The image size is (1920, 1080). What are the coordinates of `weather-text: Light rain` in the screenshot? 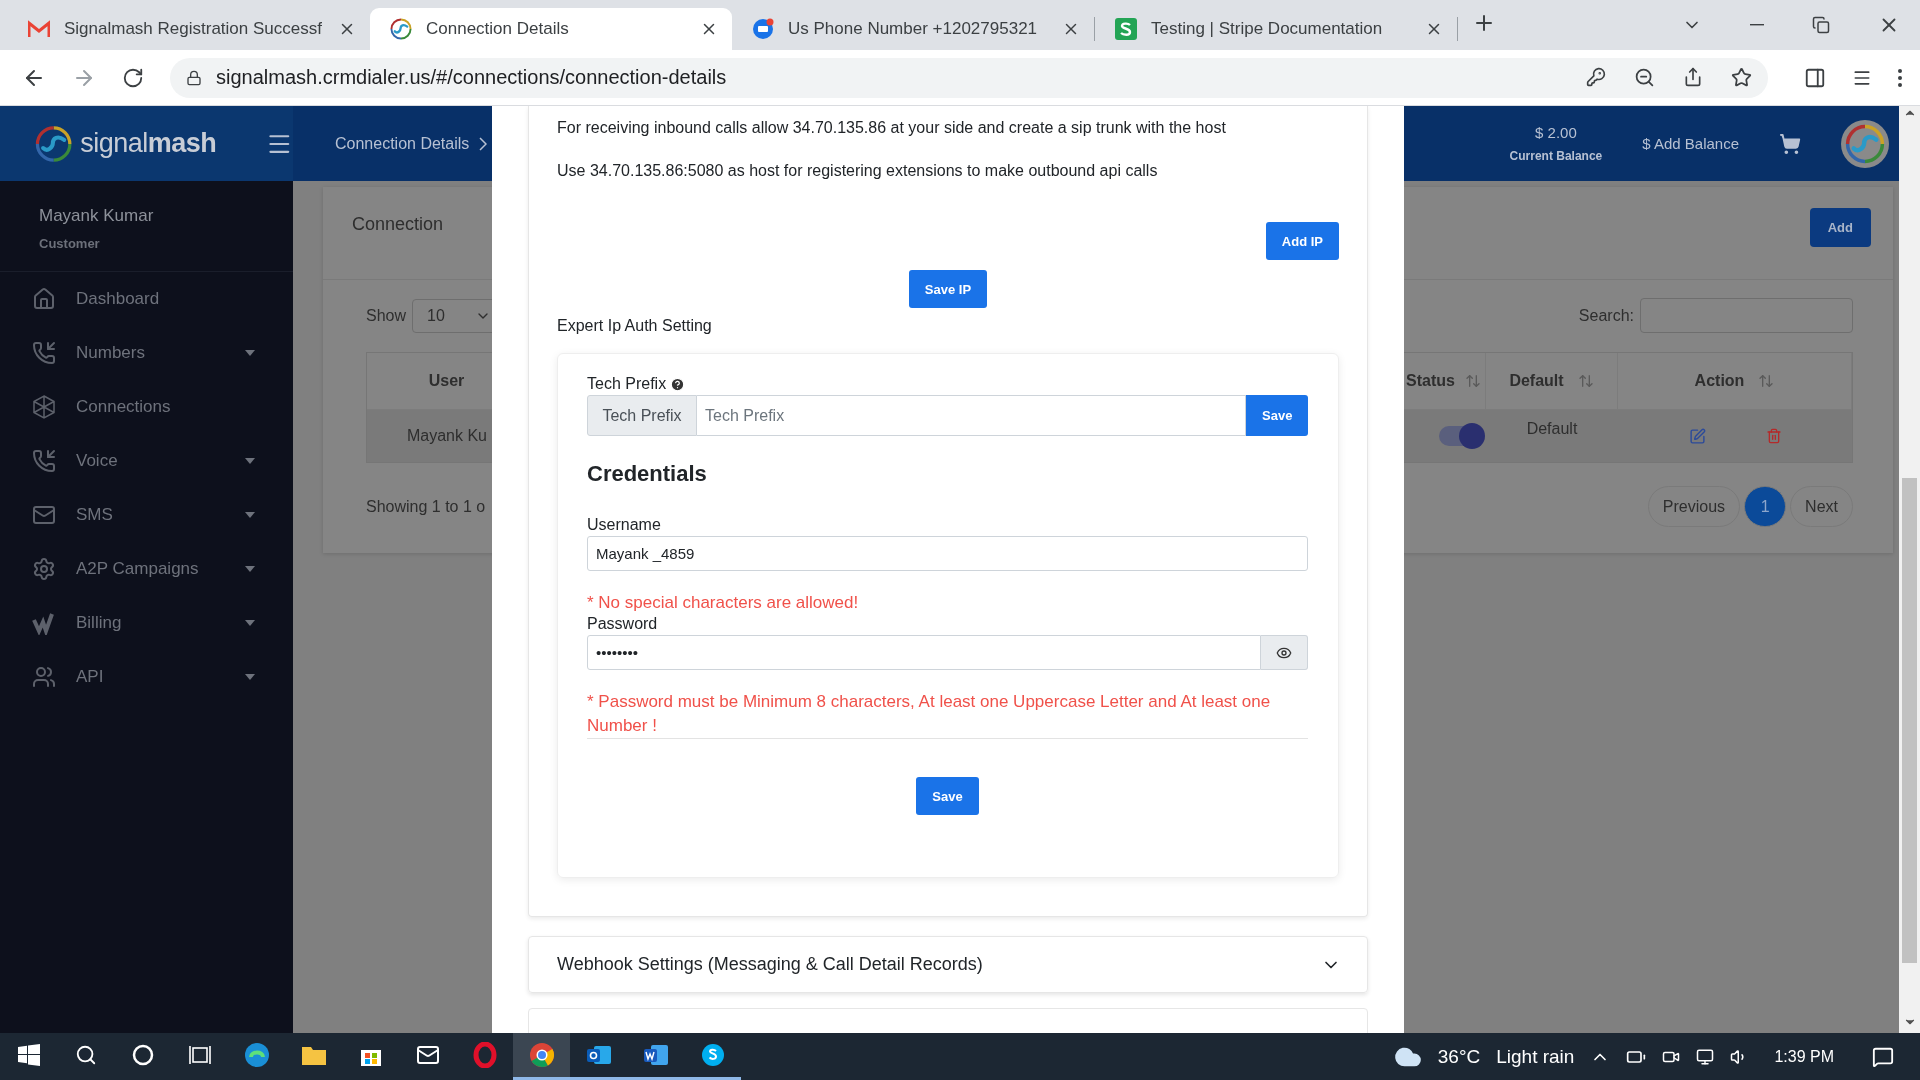 It's located at (1535, 1056).